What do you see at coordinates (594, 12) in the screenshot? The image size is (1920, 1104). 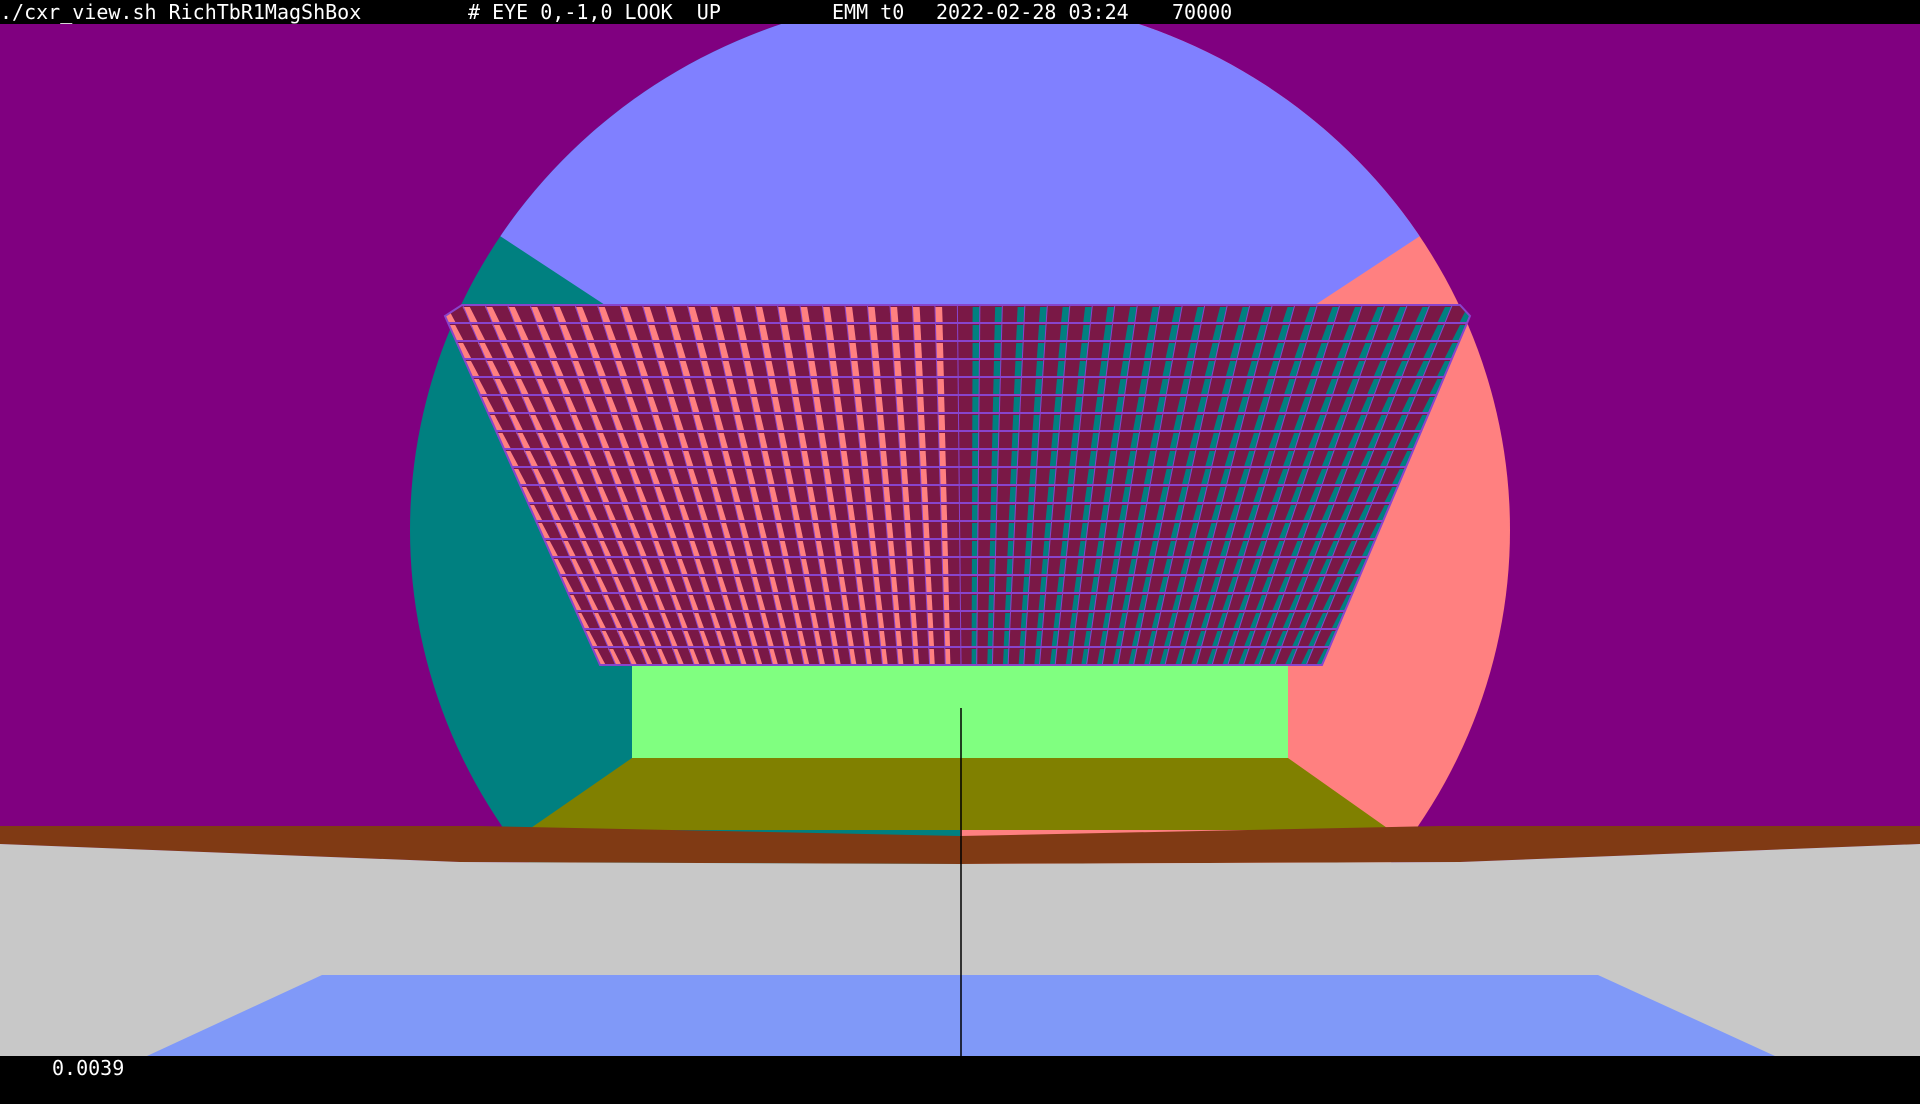 I see `eye-look-text: # EYE 0,-1,0 LOOK UP` at bounding box center [594, 12].